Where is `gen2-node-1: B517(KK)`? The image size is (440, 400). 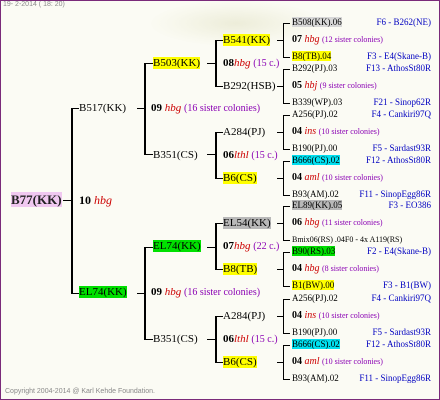
gen2-node-1: B517(KK) is located at coordinates (102, 108).